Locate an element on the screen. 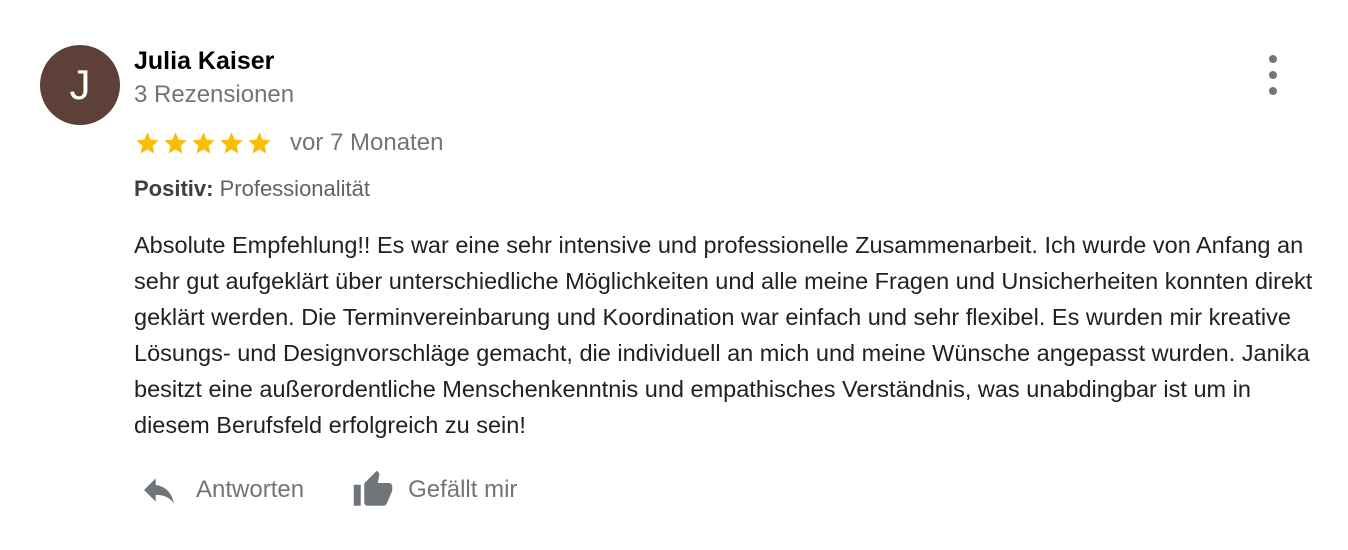 This screenshot has width=1348, height=550. review-count: 3 Rezensionen is located at coordinates (214, 95).